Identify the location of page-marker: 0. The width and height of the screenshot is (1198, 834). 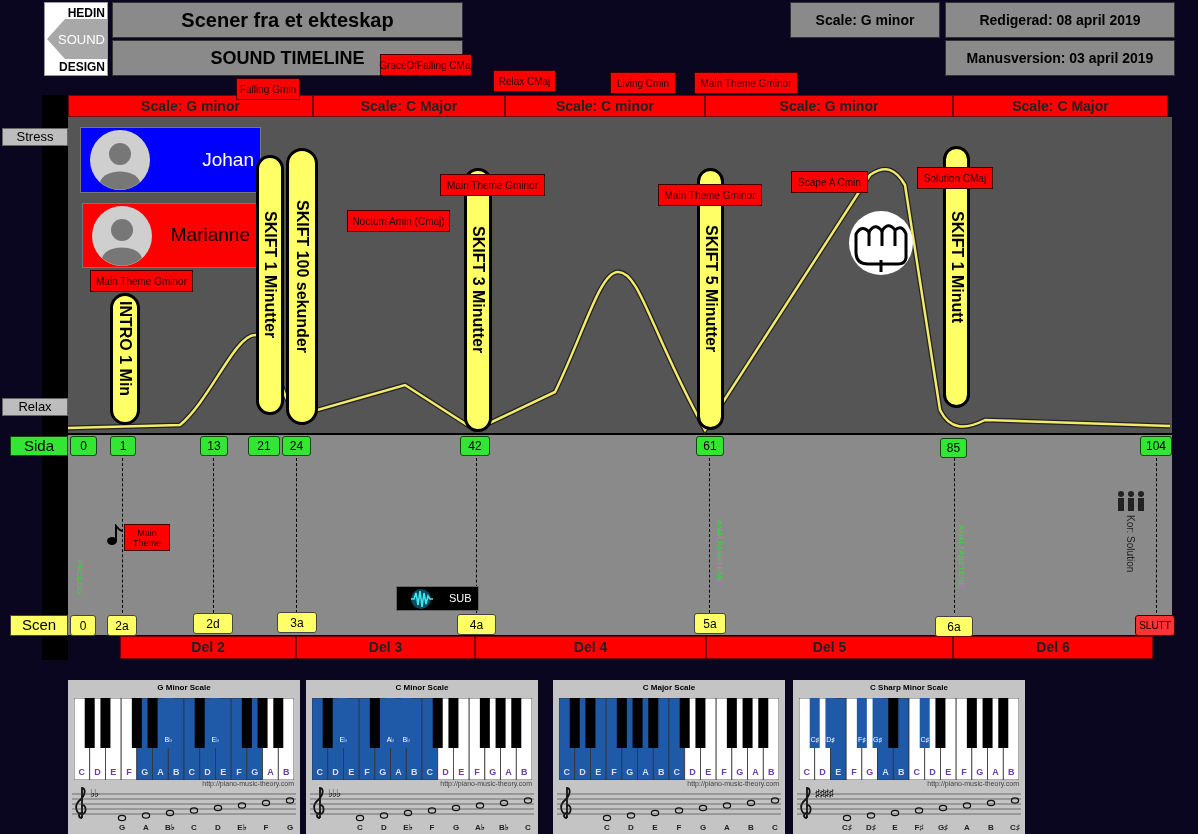
(83, 446).